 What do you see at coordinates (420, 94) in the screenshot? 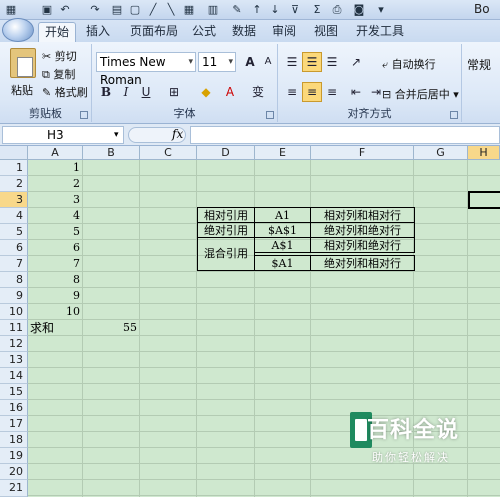
I see `merge-center-button: ⊟ 合并后居中 ▾` at bounding box center [420, 94].